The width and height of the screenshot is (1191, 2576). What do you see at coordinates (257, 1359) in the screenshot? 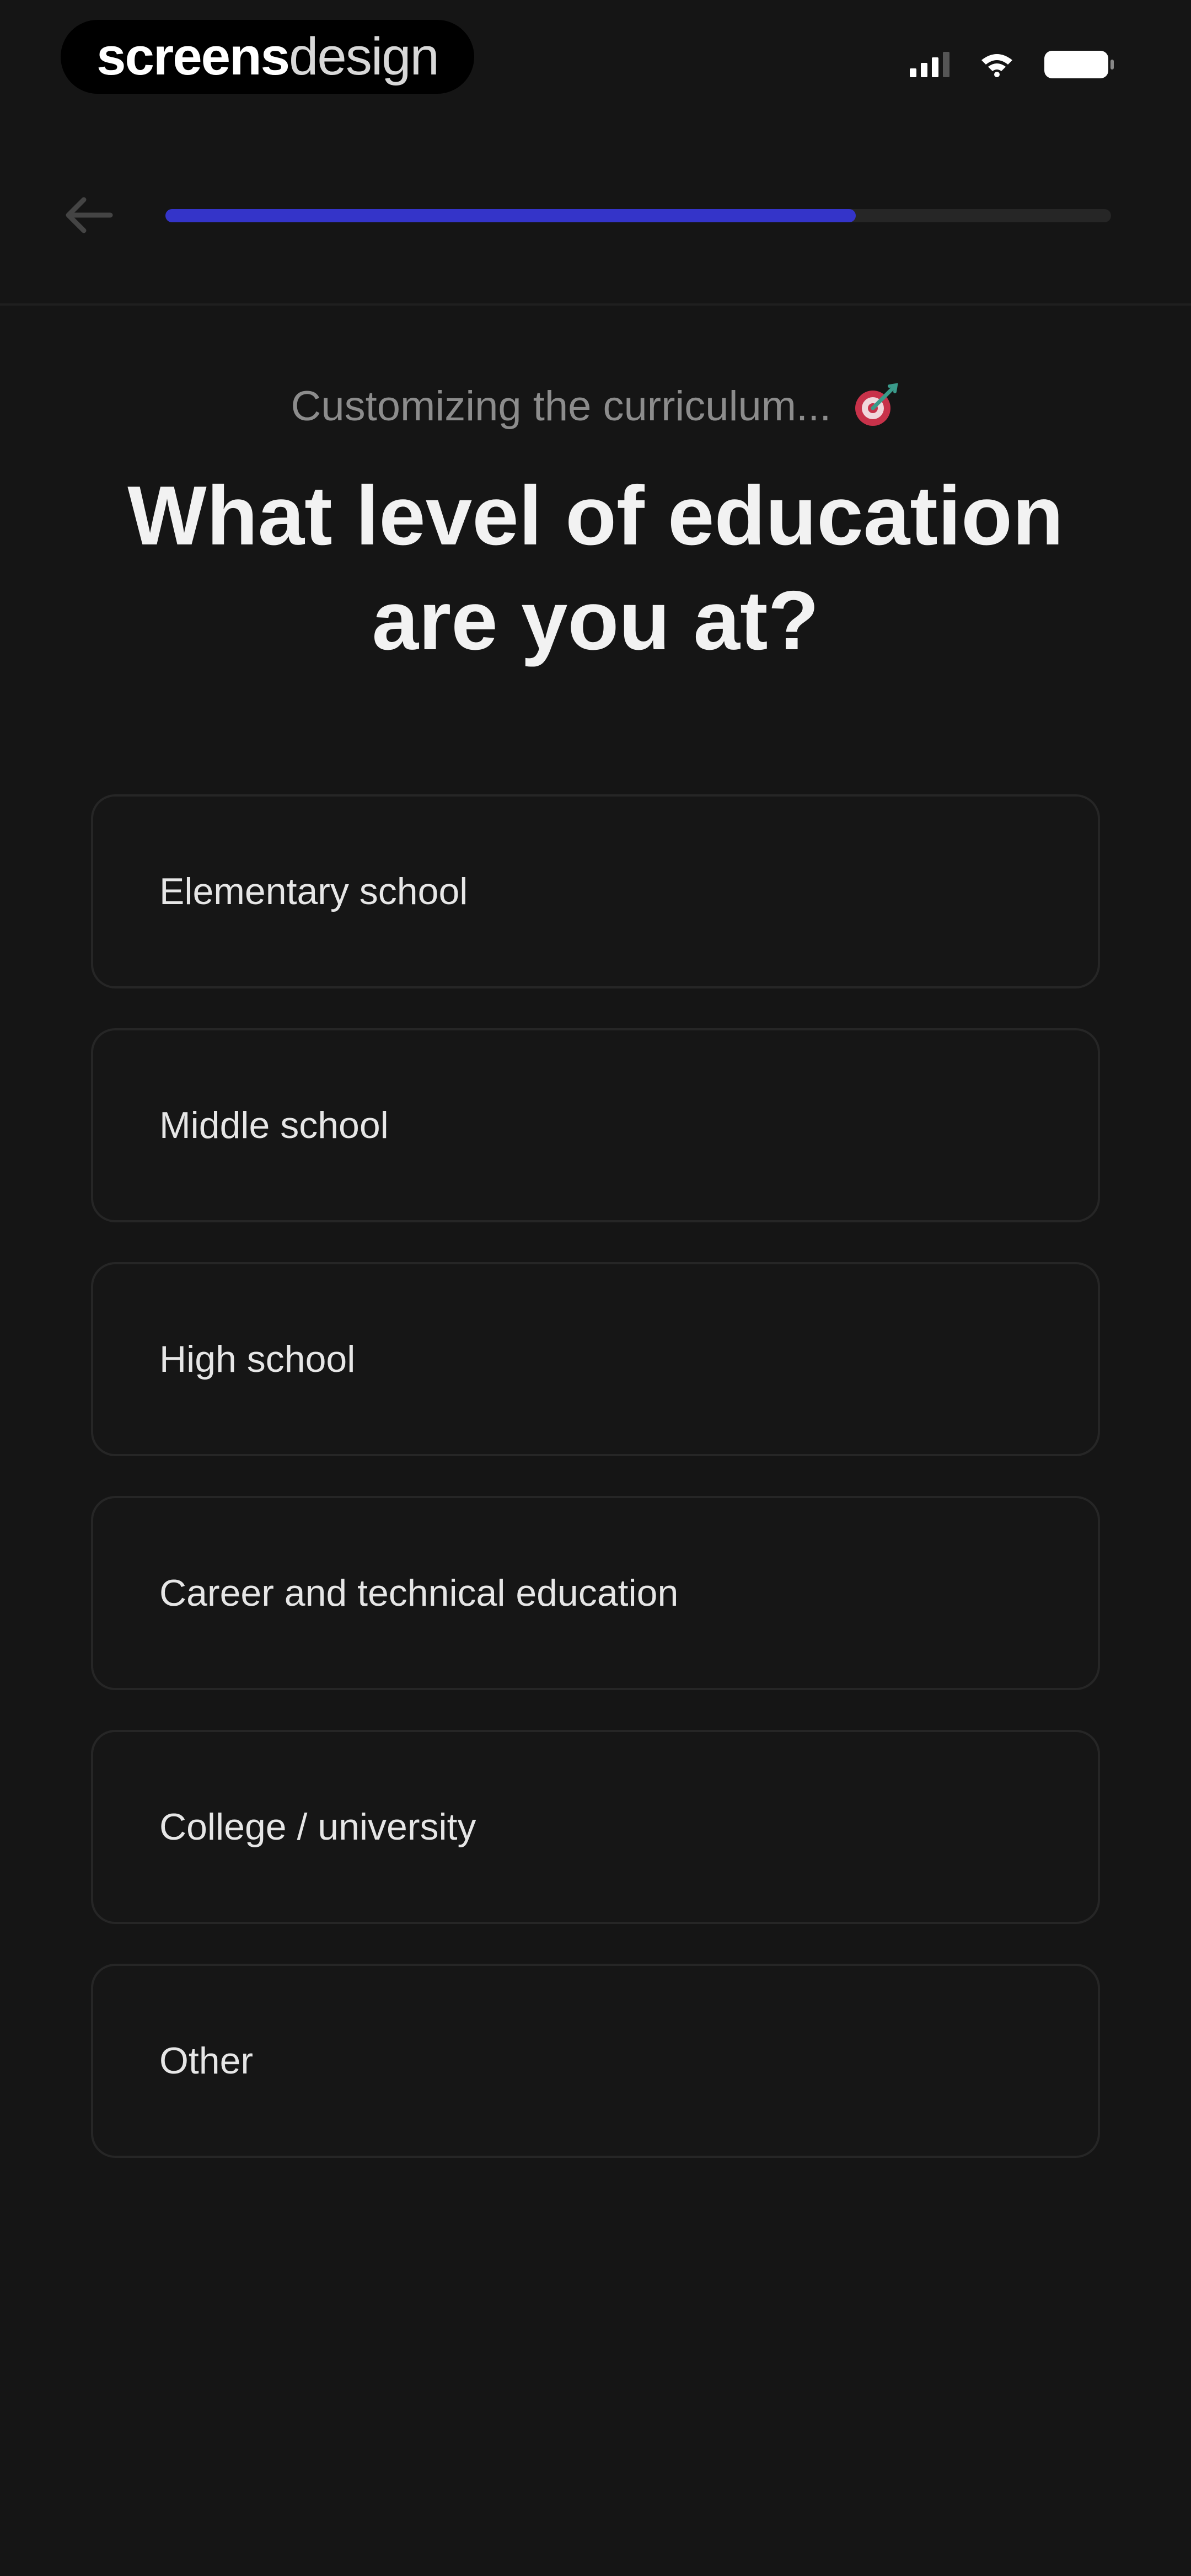
I see `option-label: High school` at bounding box center [257, 1359].